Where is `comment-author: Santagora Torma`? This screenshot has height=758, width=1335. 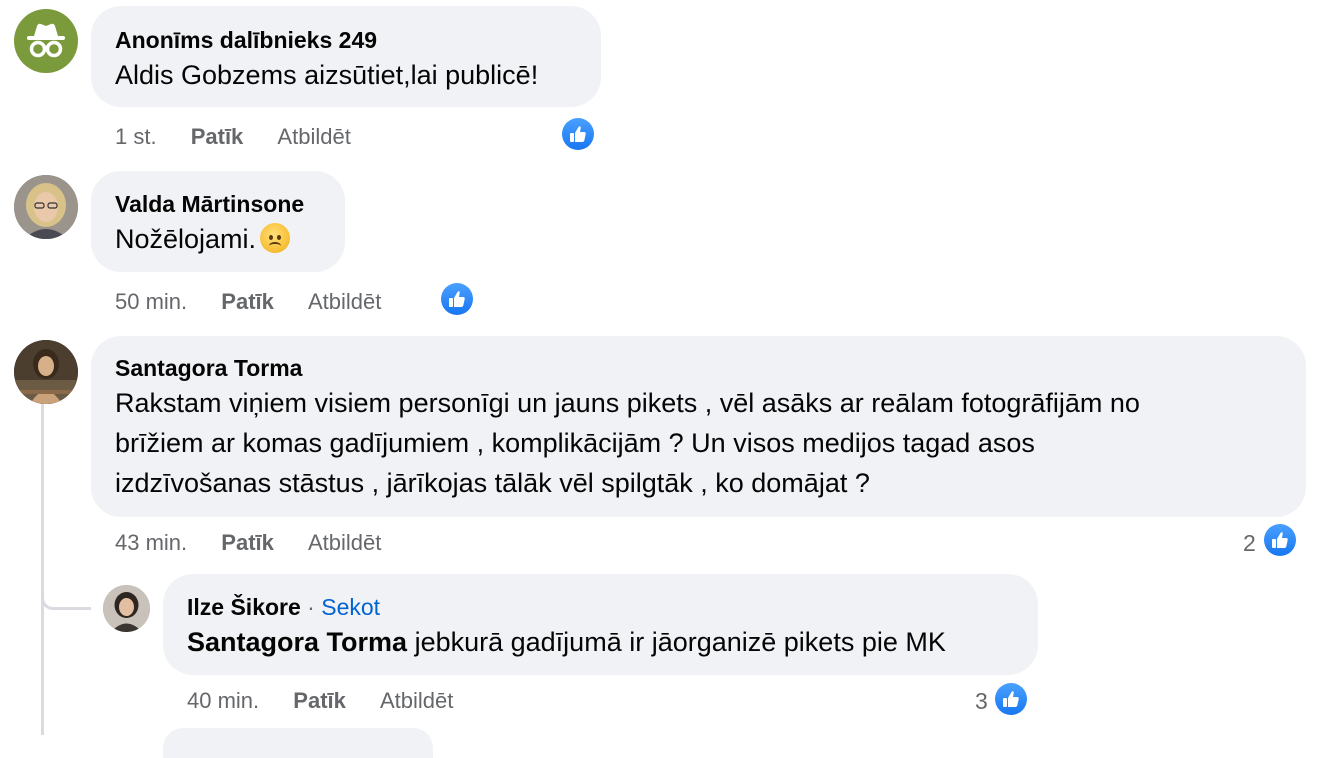 comment-author: Santagora Torma is located at coordinates (208, 368).